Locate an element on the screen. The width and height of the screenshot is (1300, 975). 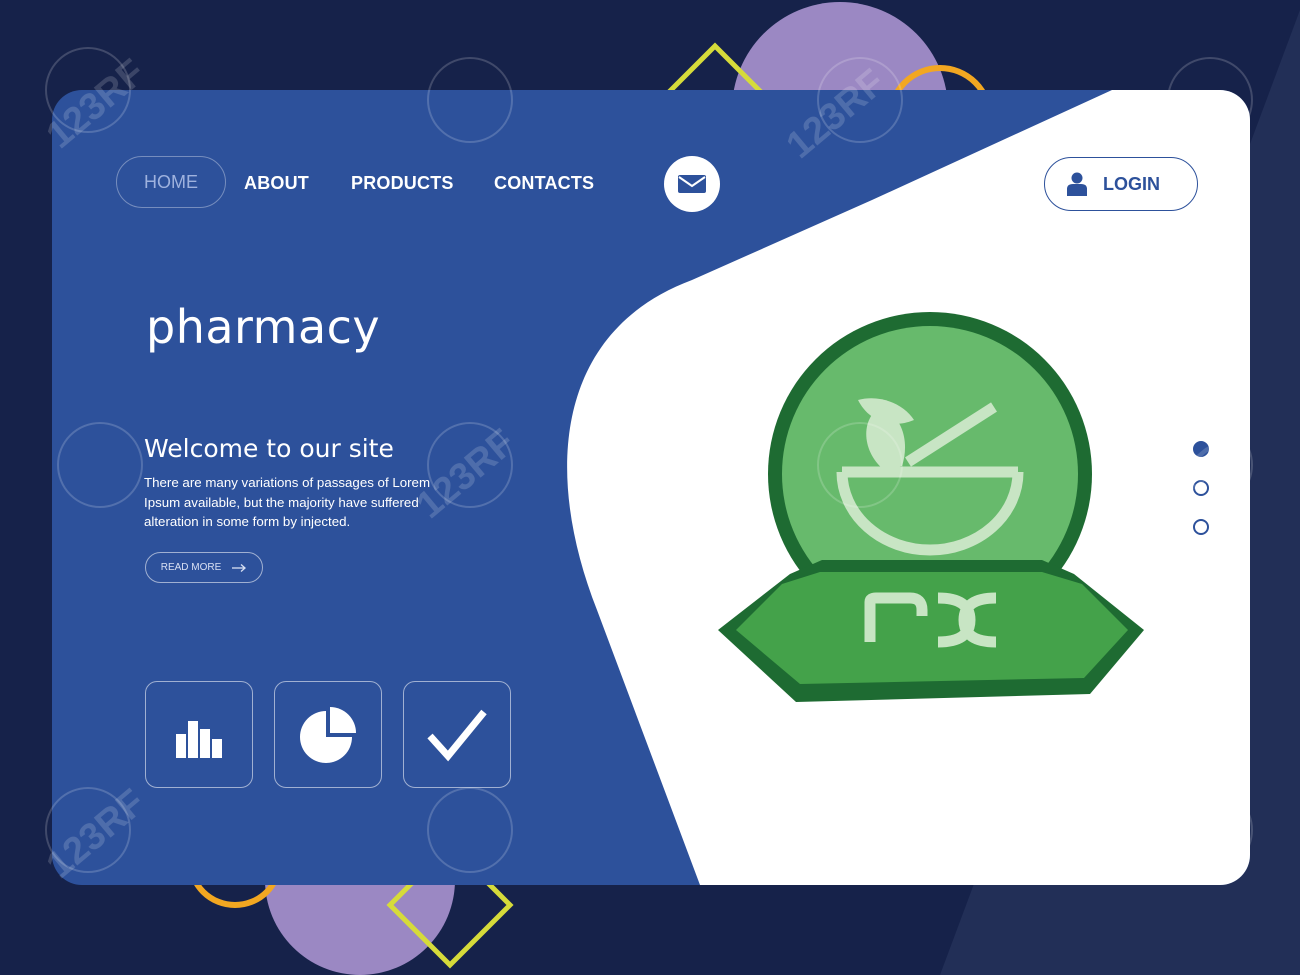
feature-bar-chart-button is located at coordinates (199, 734).